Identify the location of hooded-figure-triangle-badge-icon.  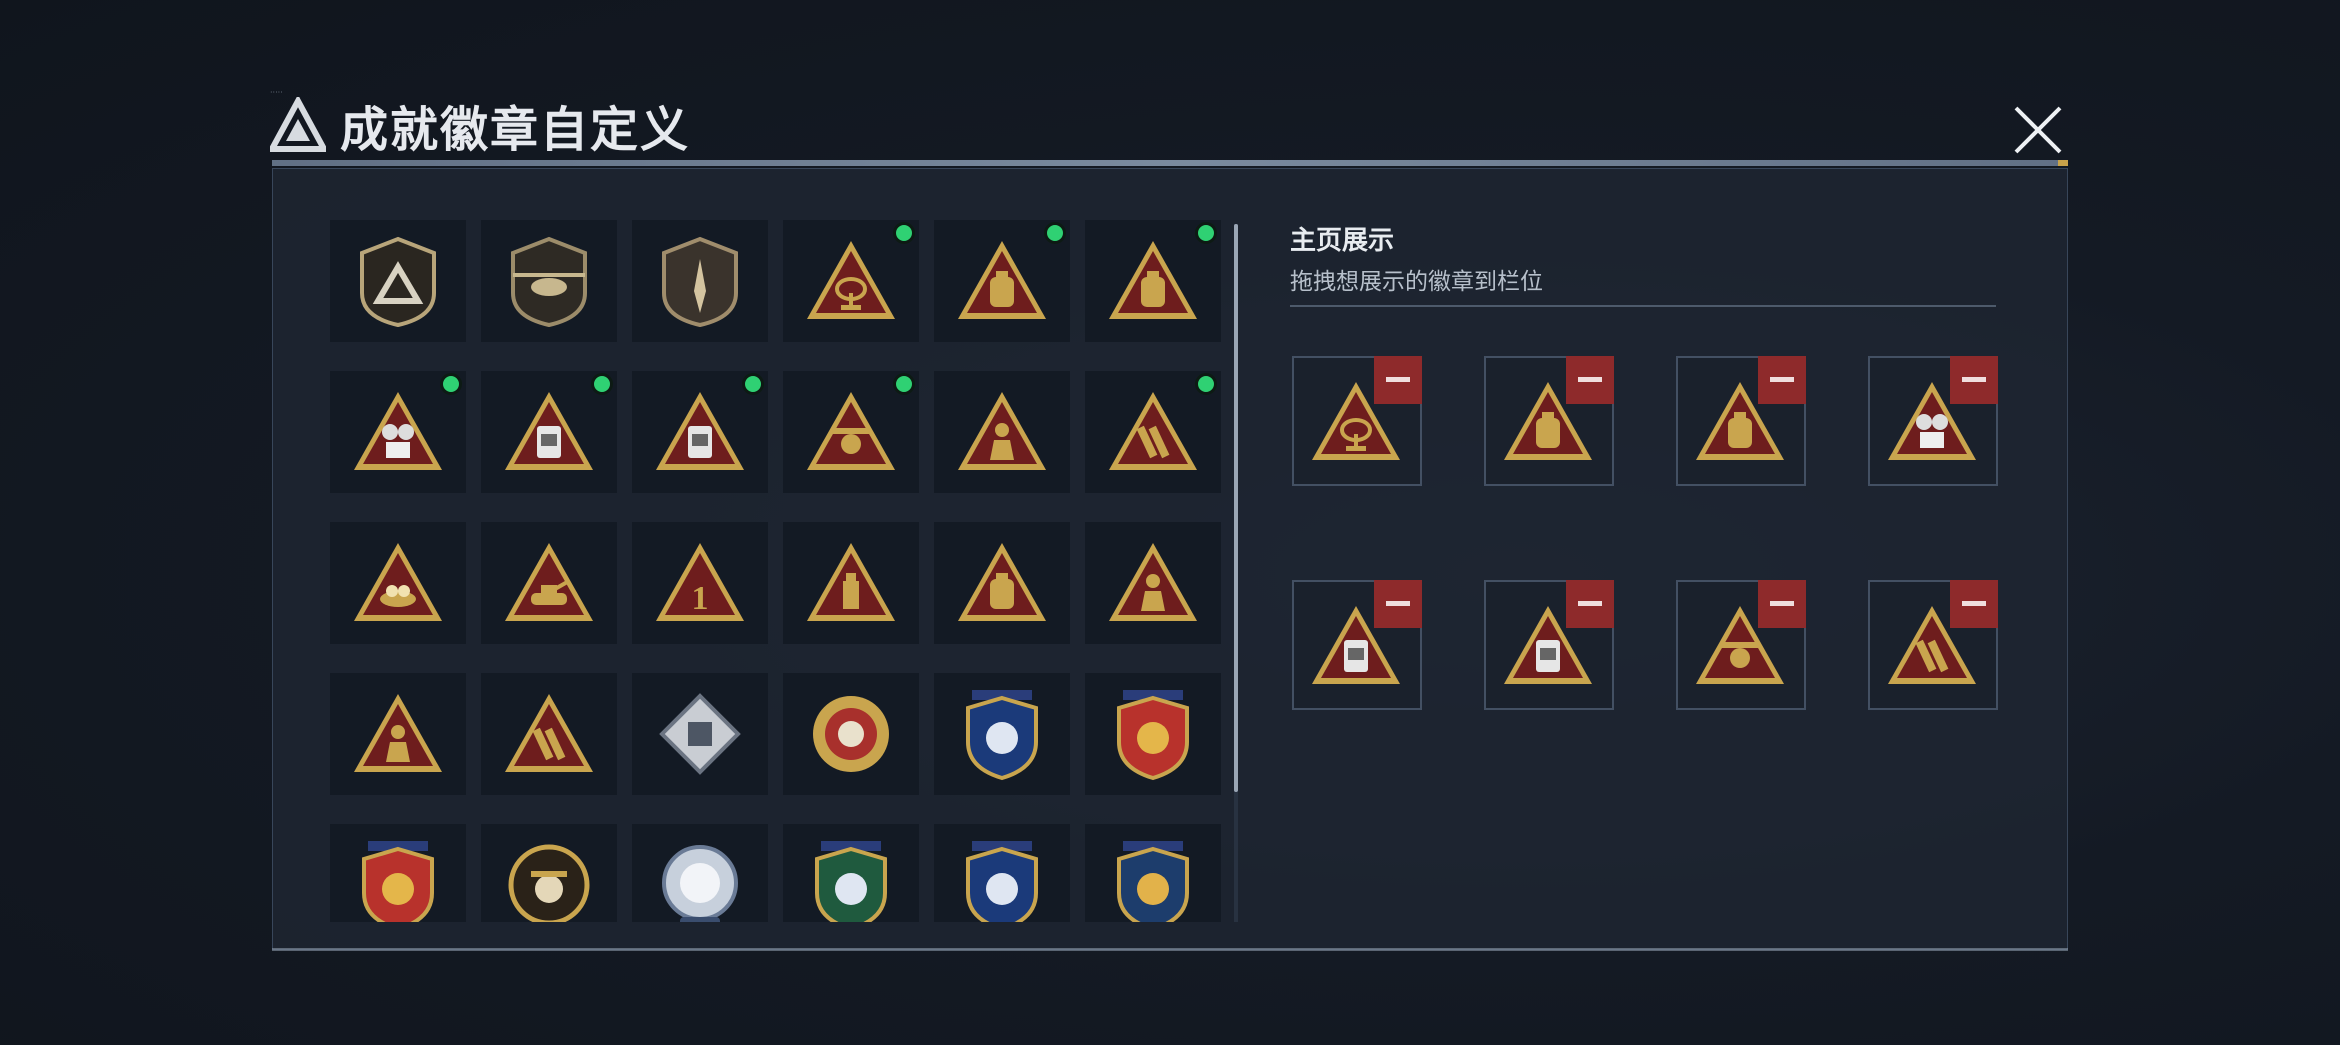
(1002, 431).